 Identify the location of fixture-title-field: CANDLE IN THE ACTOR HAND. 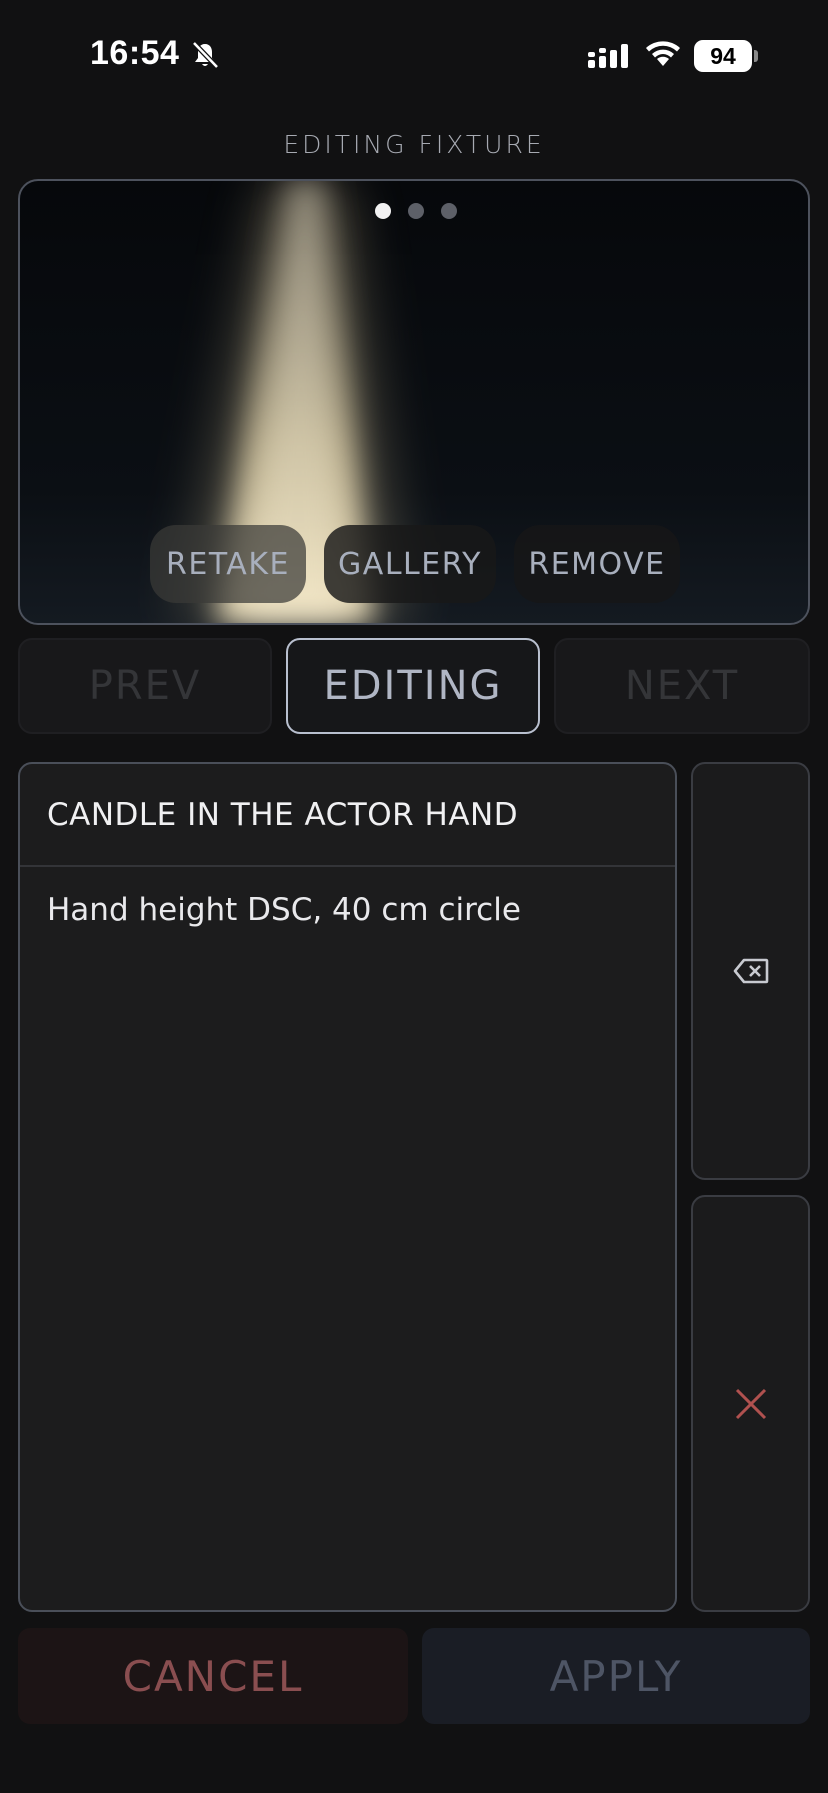
(347, 815).